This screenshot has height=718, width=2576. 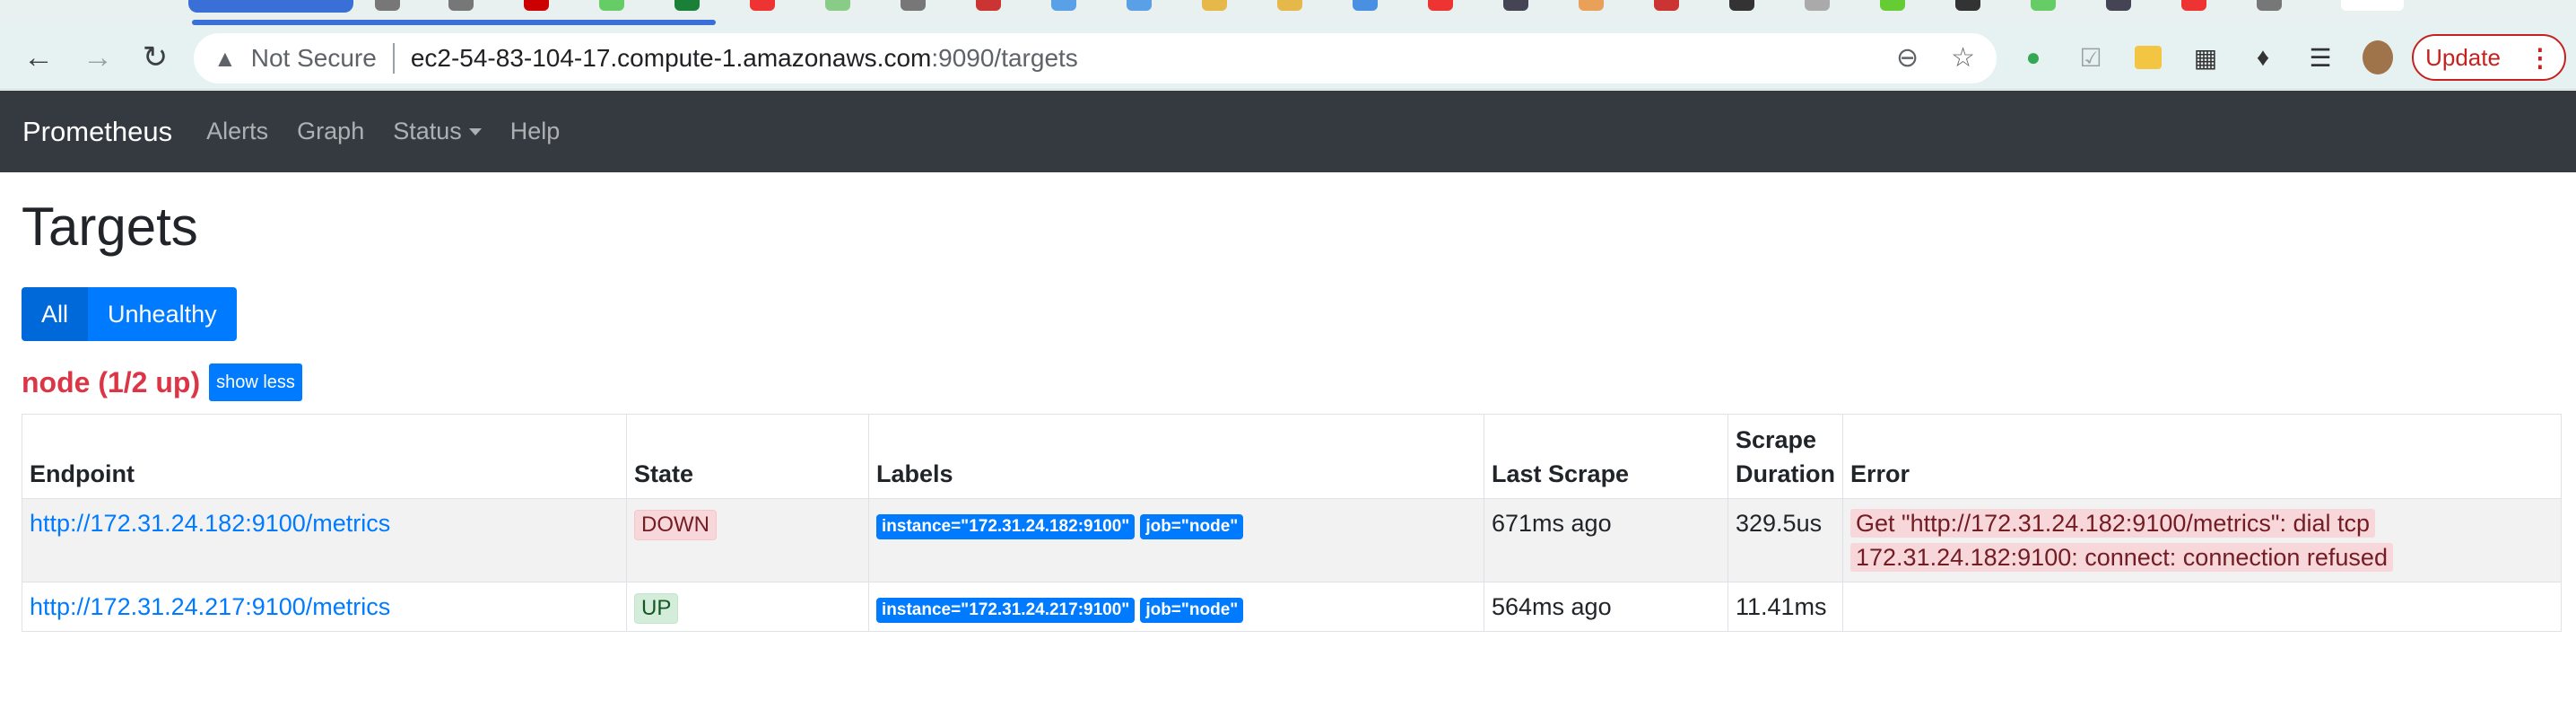 What do you see at coordinates (2263, 57) in the screenshot?
I see `puzzle-icon: ♦` at bounding box center [2263, 57].